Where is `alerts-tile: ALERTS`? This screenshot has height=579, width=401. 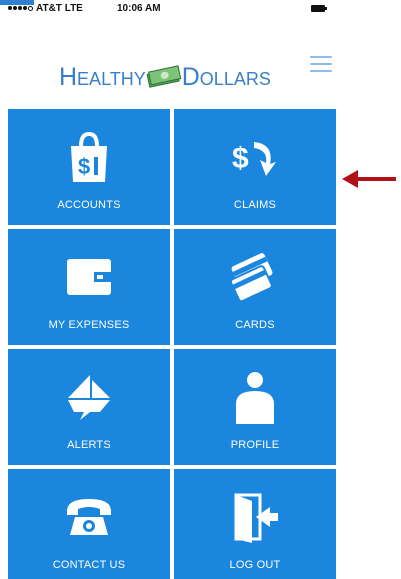 alerts-tile: ALERTS is located at coordinates (89, 407).